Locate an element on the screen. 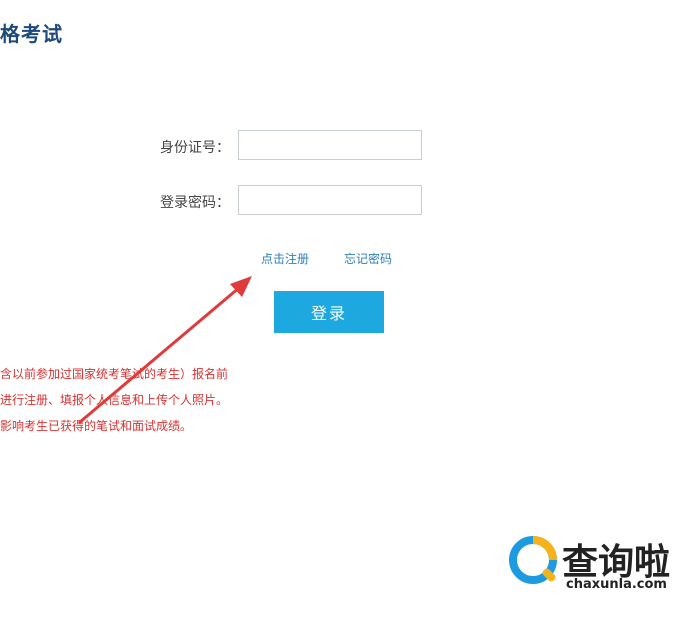 The width and height of the screenshot is (682, 617). password-label: 登录密码： is located at coordinates (195, 203).